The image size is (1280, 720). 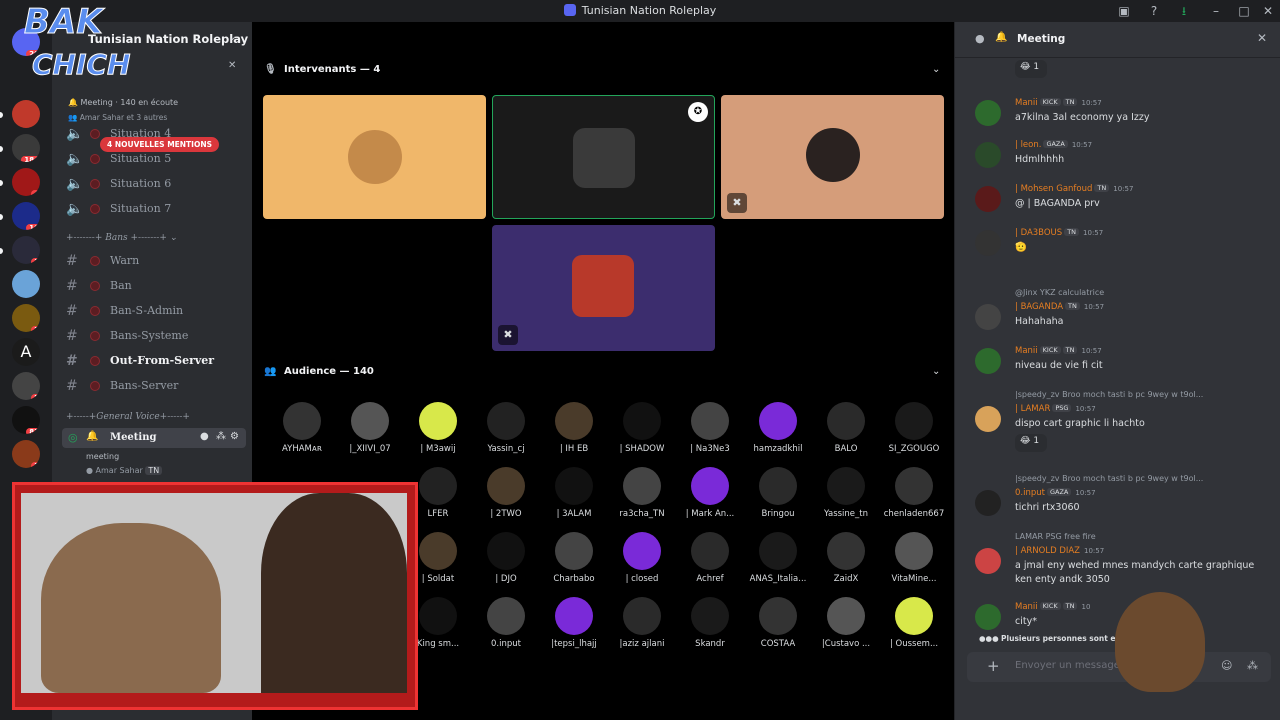 What do you see at coordinates (26, 386) in the screenshot?
I see `server-icon: 5` at bounding box center [26, 386].